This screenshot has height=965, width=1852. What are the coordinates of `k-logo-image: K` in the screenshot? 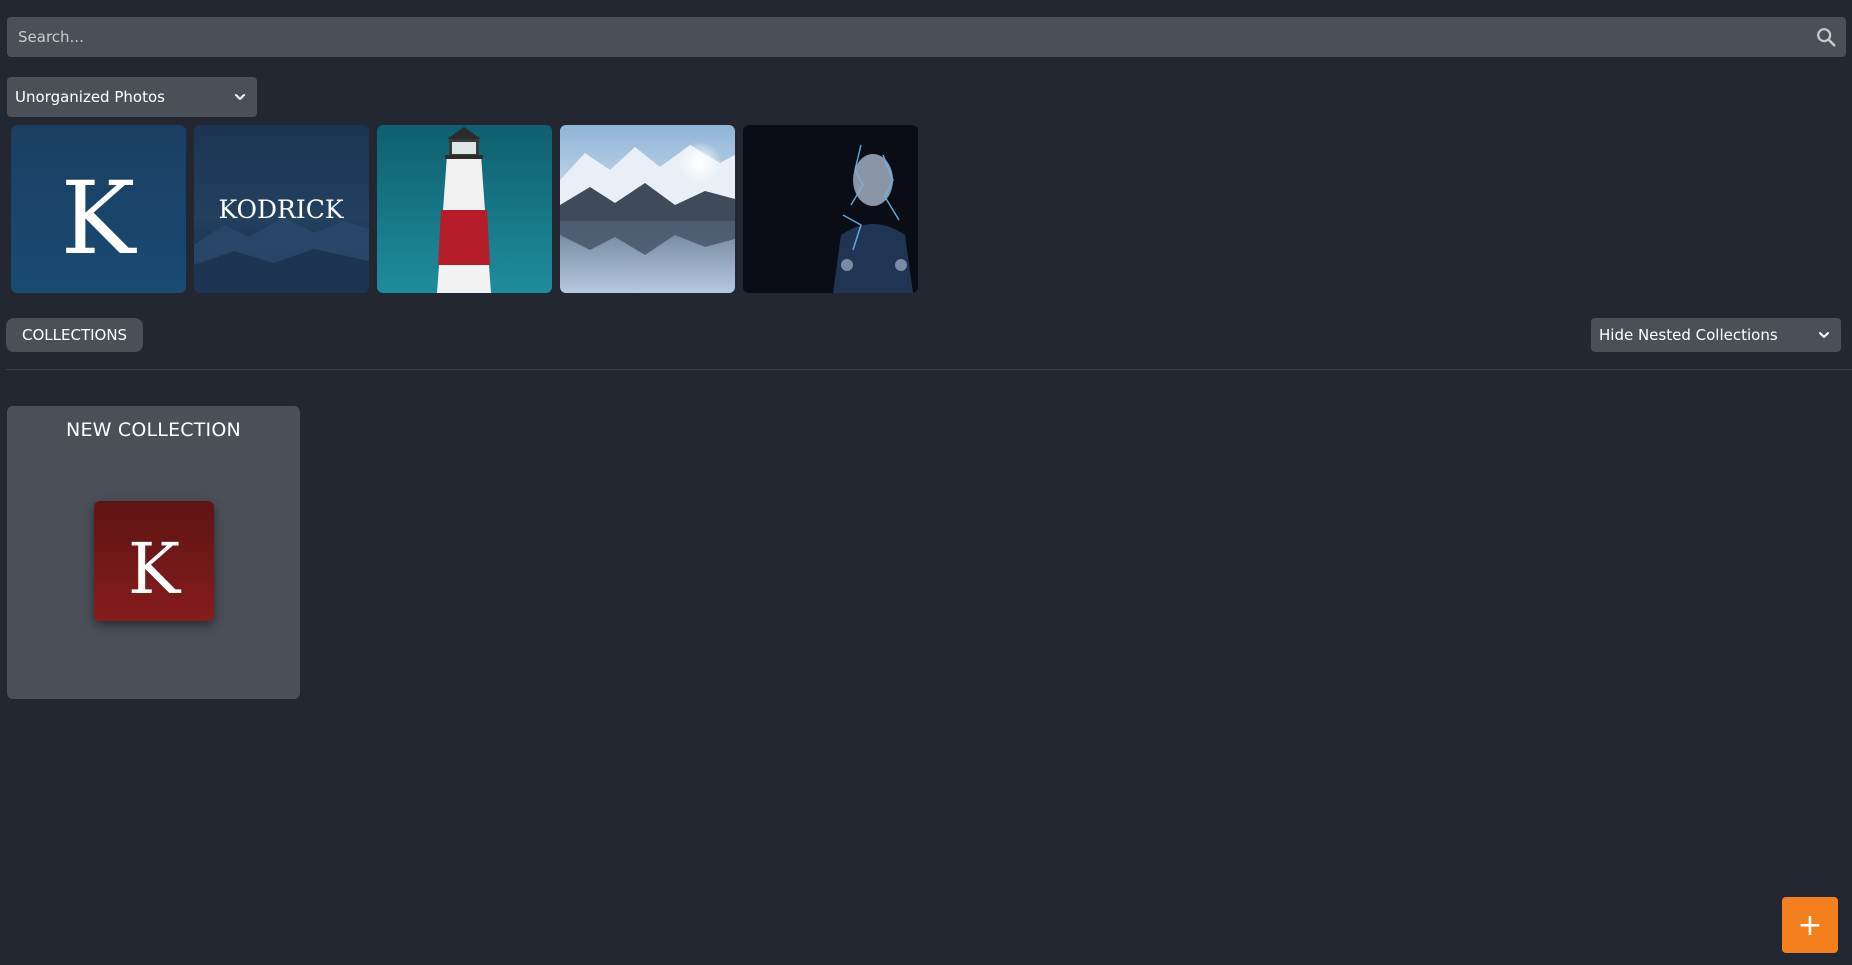 It's located at (98, 209).